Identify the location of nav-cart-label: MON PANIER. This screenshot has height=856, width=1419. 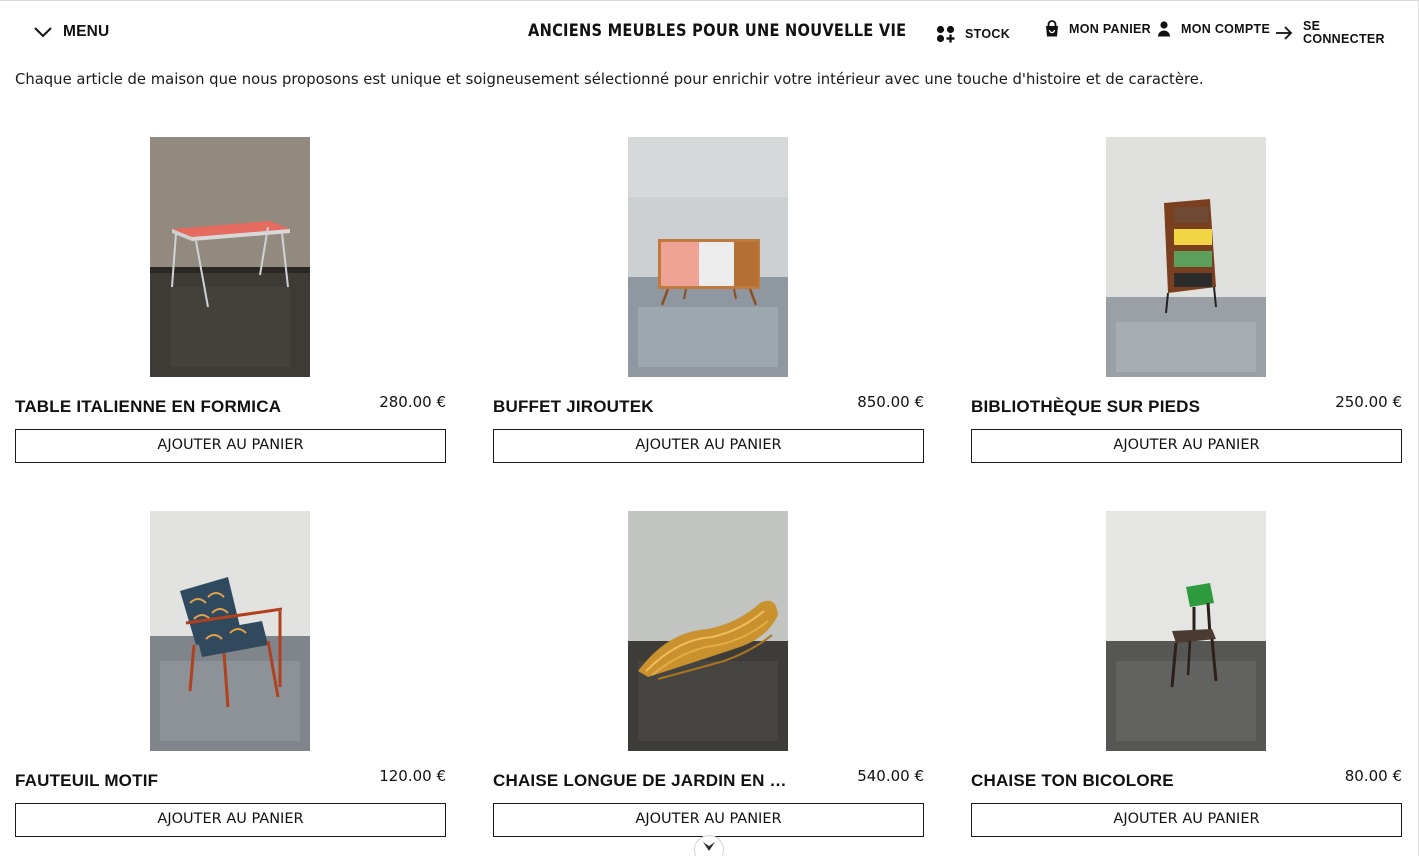
(1110, 28).